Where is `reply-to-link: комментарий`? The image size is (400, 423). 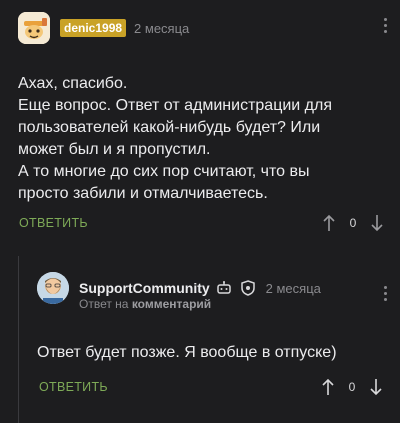 reply-to-link: комментарий is located at coordinates (171, 304).